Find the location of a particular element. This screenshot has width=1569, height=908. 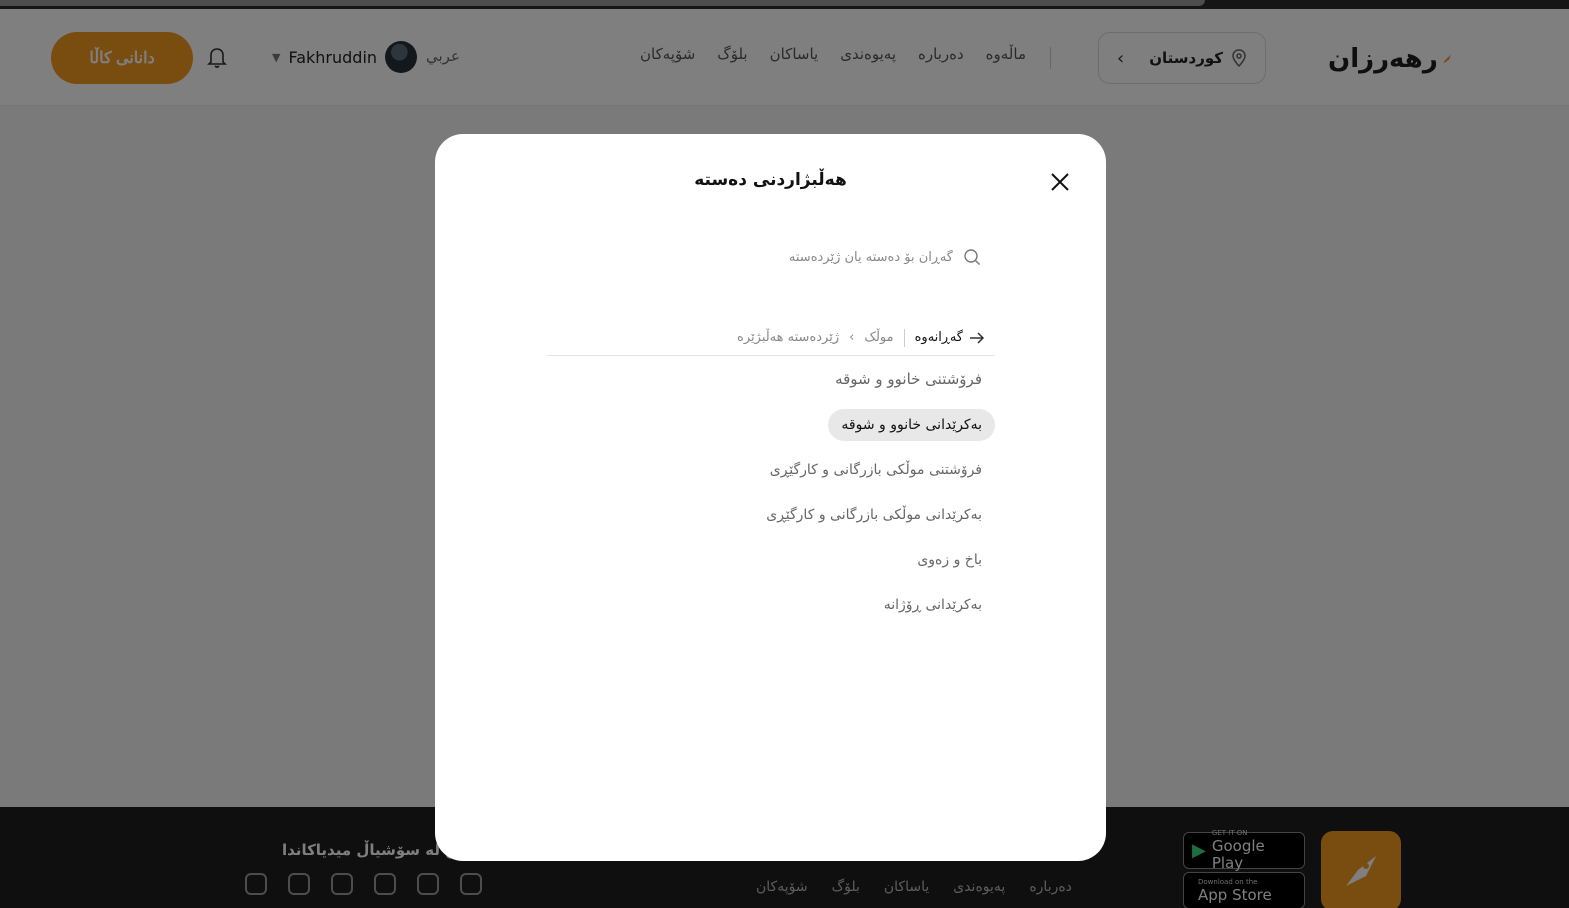

breadcrumb-item: موڵک is located at coordinates (878, 337).